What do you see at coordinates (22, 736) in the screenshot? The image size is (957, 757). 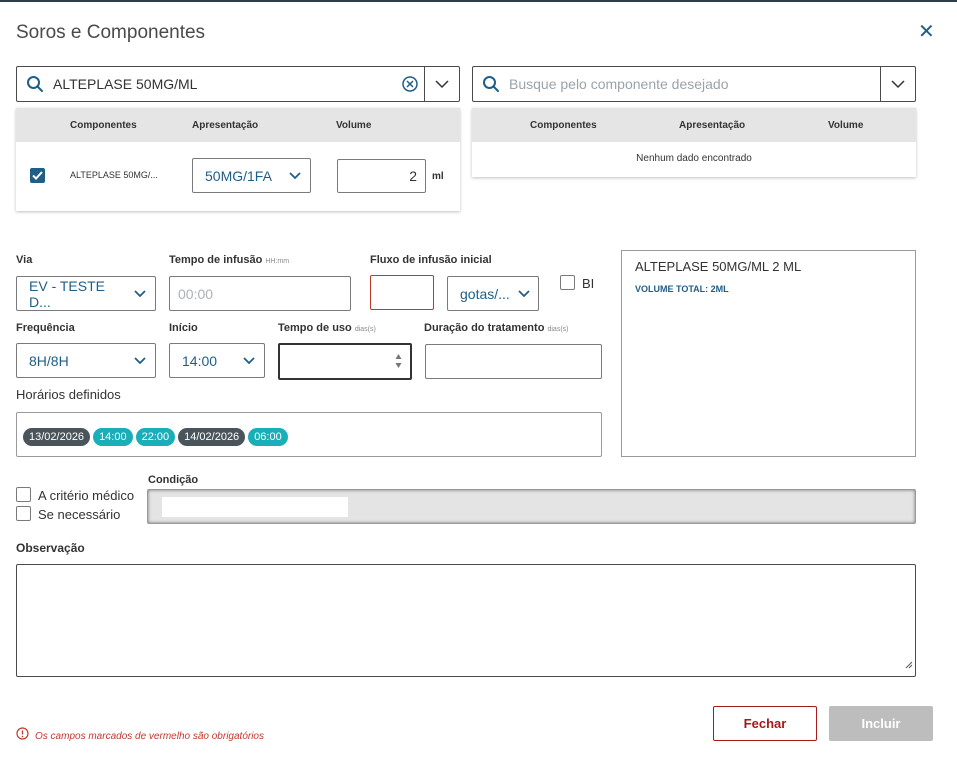 I see `info-icon` at bounding box center [22, 736].